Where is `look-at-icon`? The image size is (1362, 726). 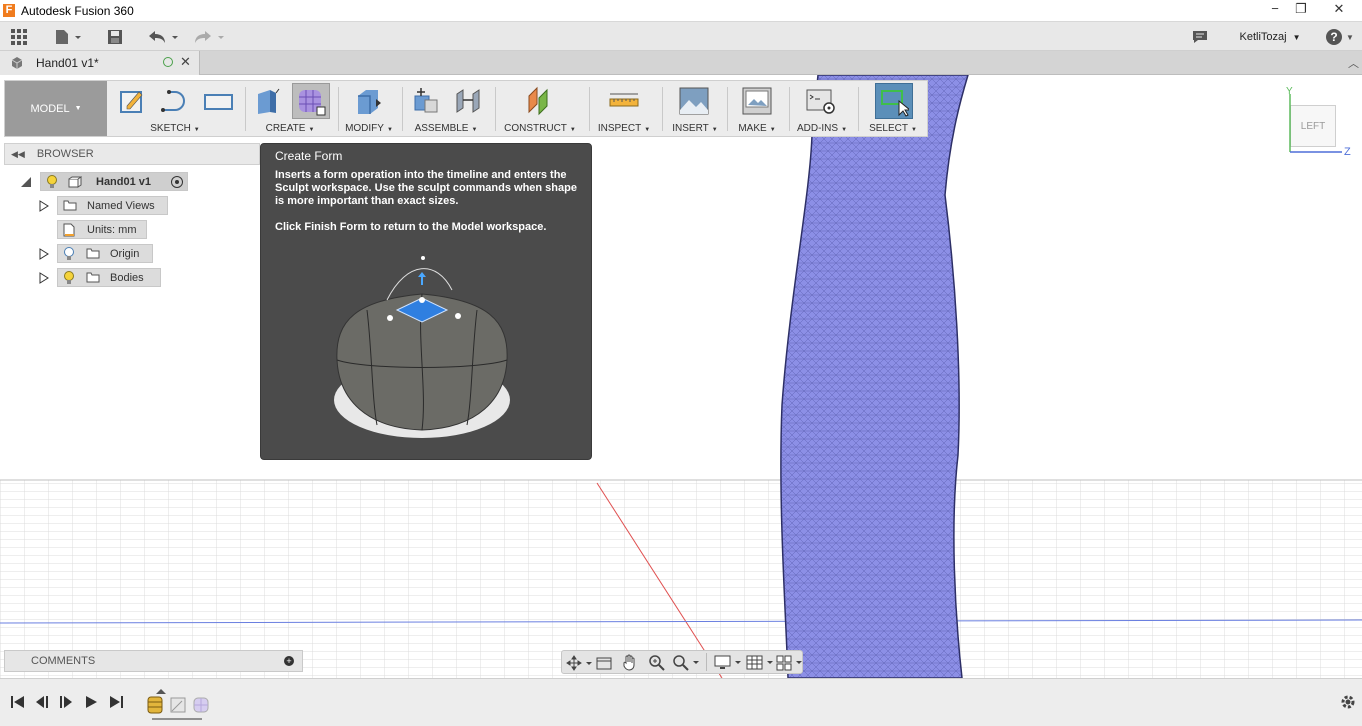 look-at-icon is located at coordinates (604, 663).